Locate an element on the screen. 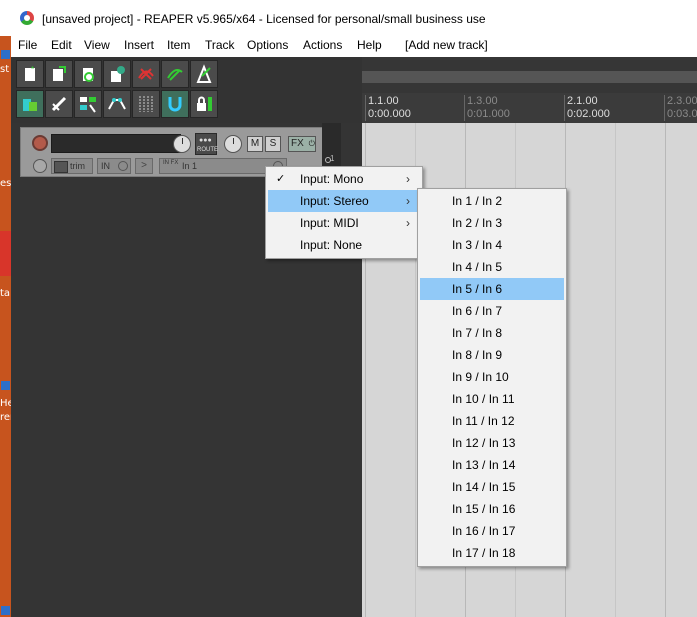 The image size is (697, 617). new-project-button: * is located at coordinates (30, 74).